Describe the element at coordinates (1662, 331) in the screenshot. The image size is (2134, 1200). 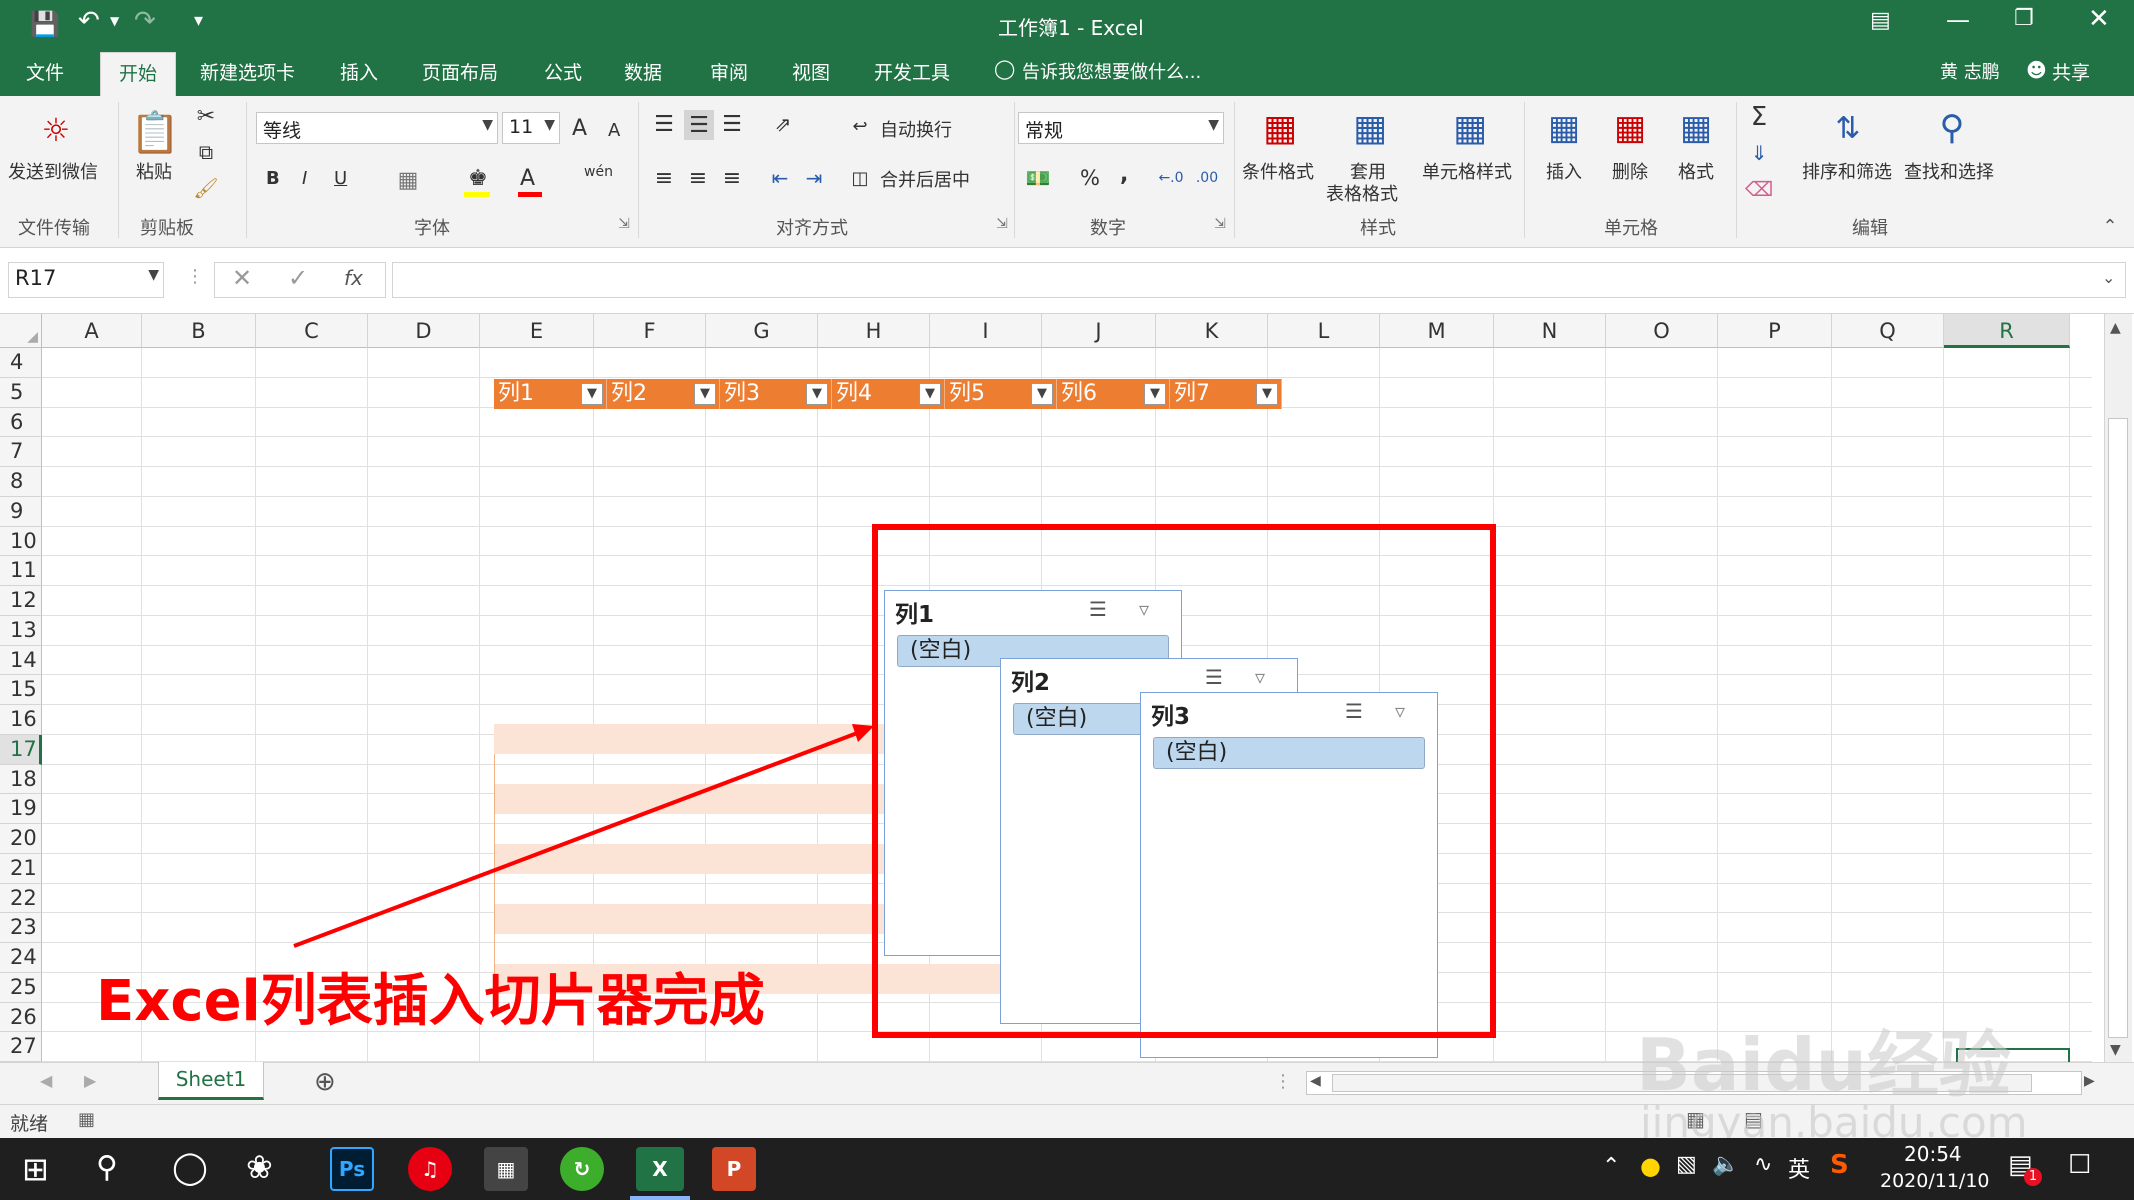
I see `column-header: O` at that location.